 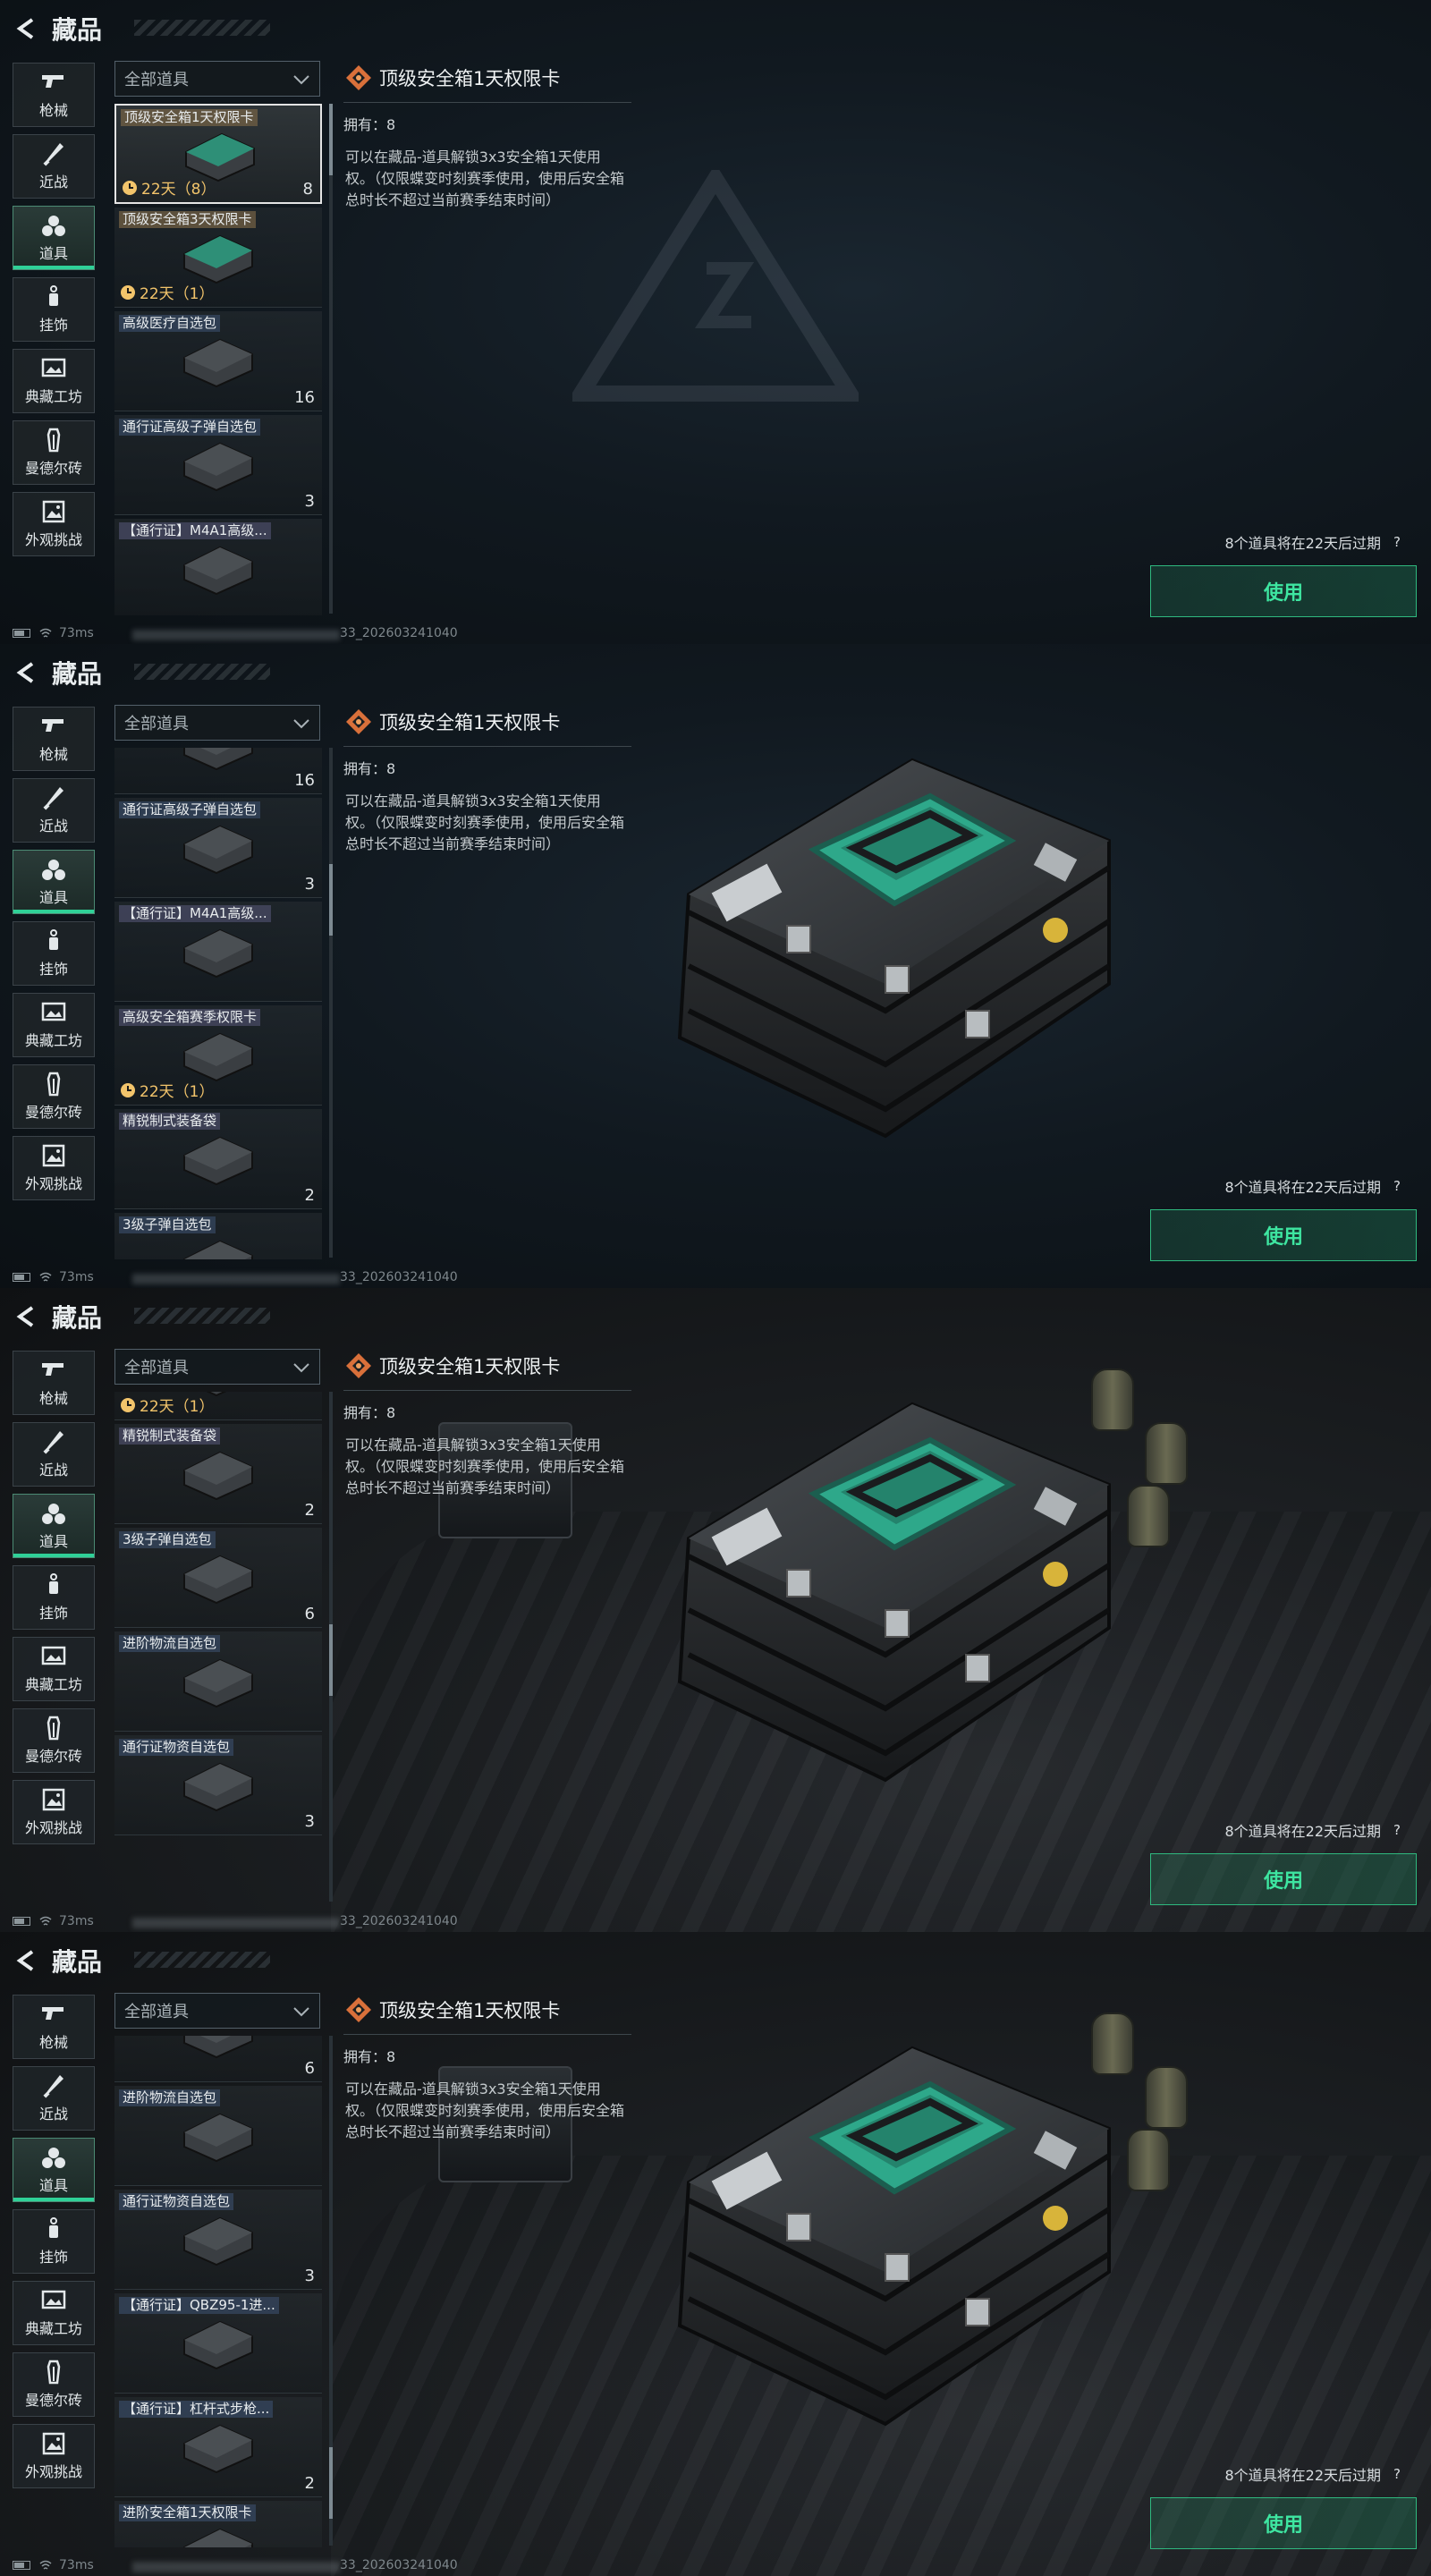 I want to click on item-card: 顶级安全箱3天权限卡 22天（1）, so click(x=218, y=258).